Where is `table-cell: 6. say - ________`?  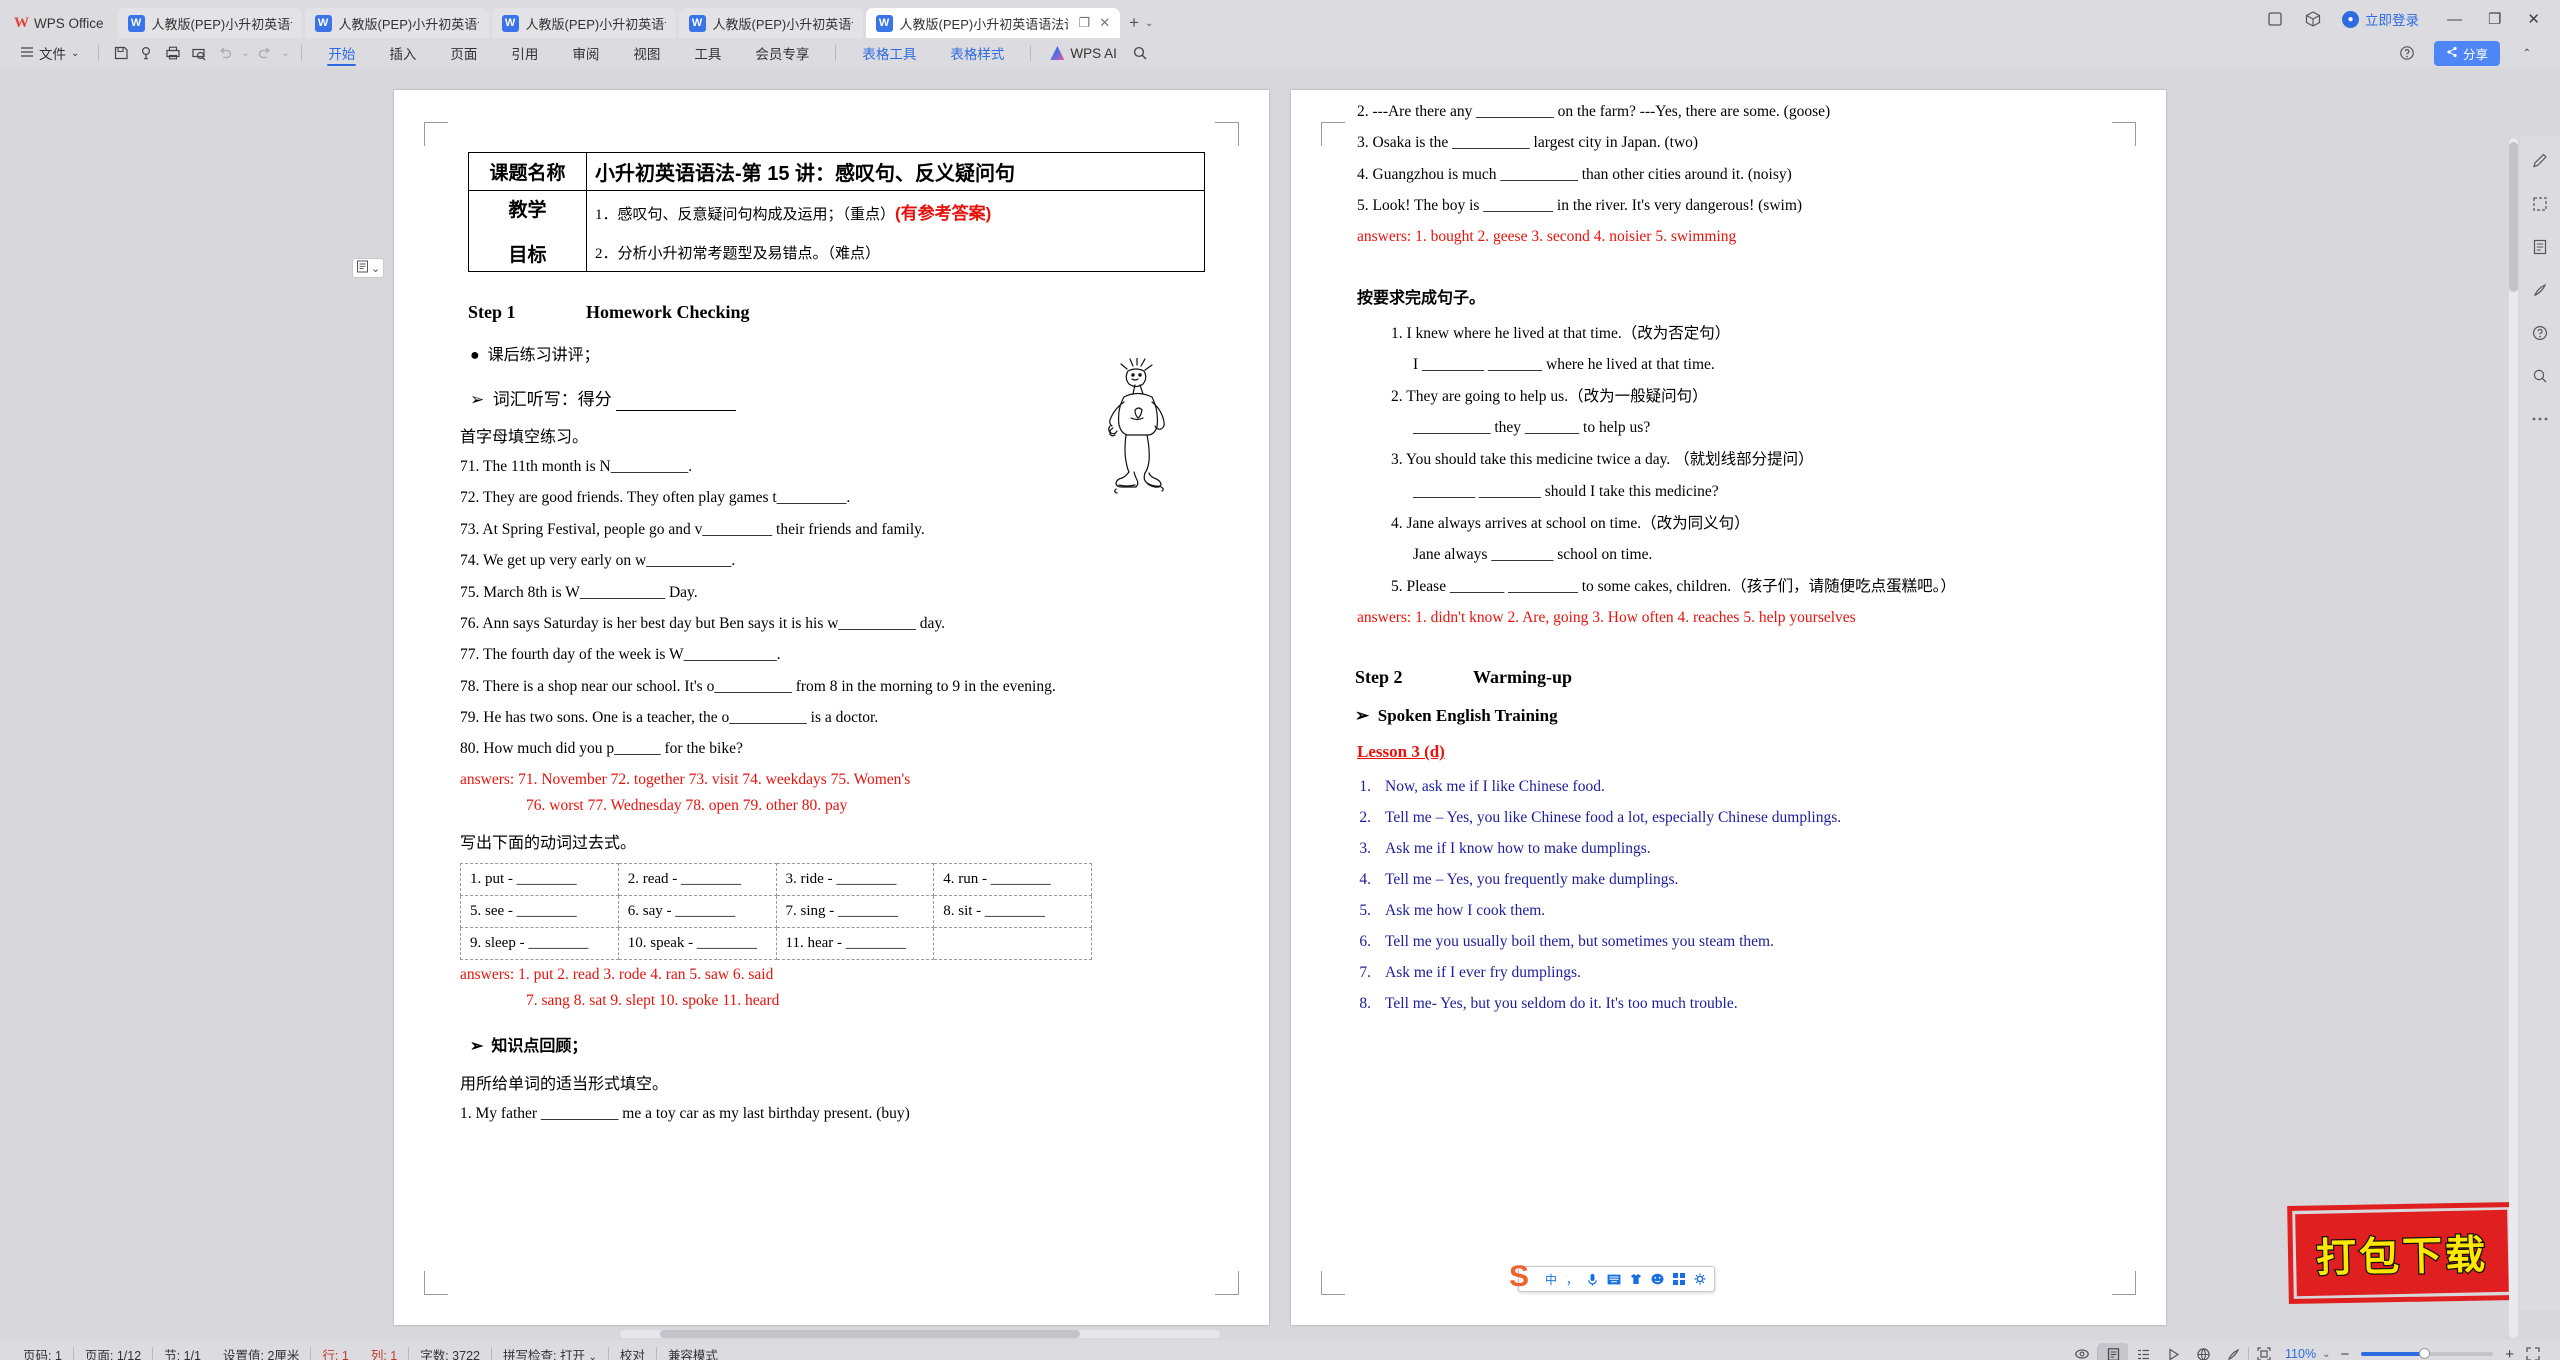 table-cell: 6. say - ________ is located at coordinates (697, 911).